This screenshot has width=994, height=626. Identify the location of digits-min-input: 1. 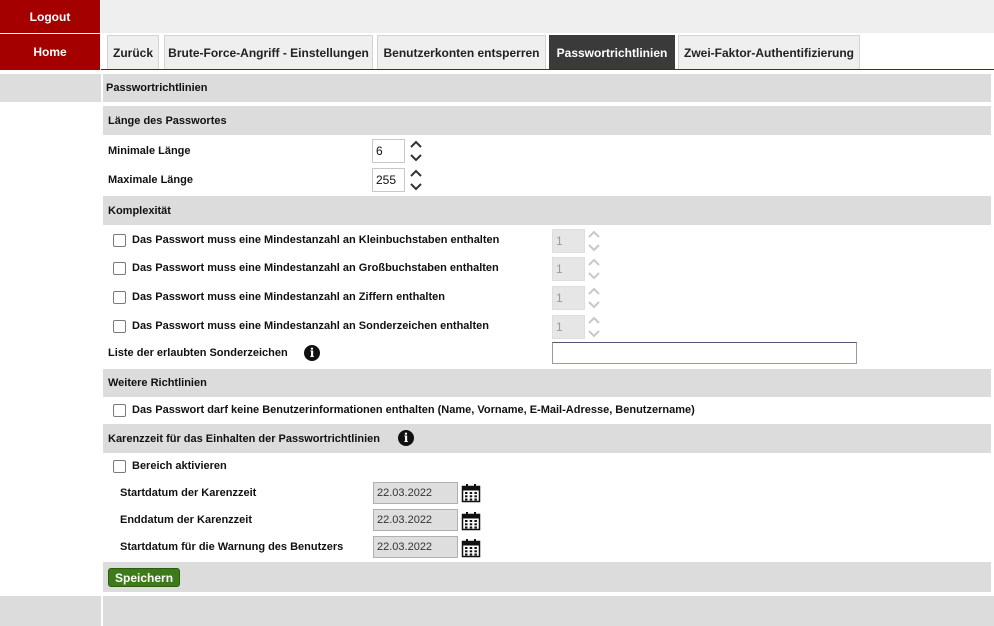
(568, 298).